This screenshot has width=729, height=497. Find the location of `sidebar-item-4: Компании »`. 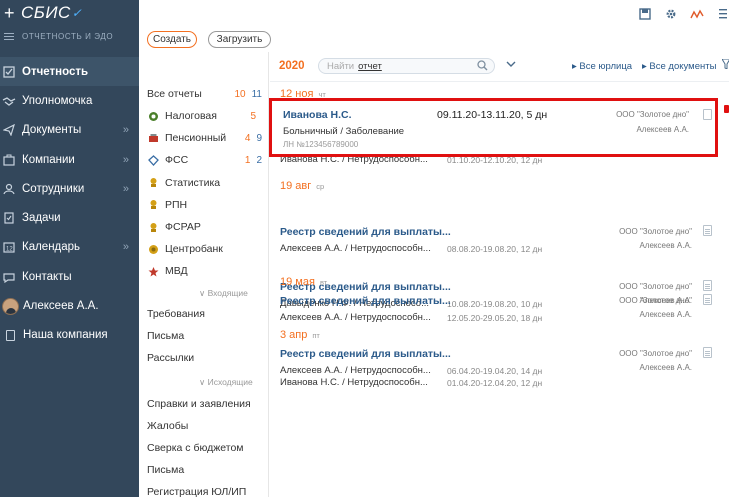

sidebar-item-4: Компании » is located at coordinates (69, 159).